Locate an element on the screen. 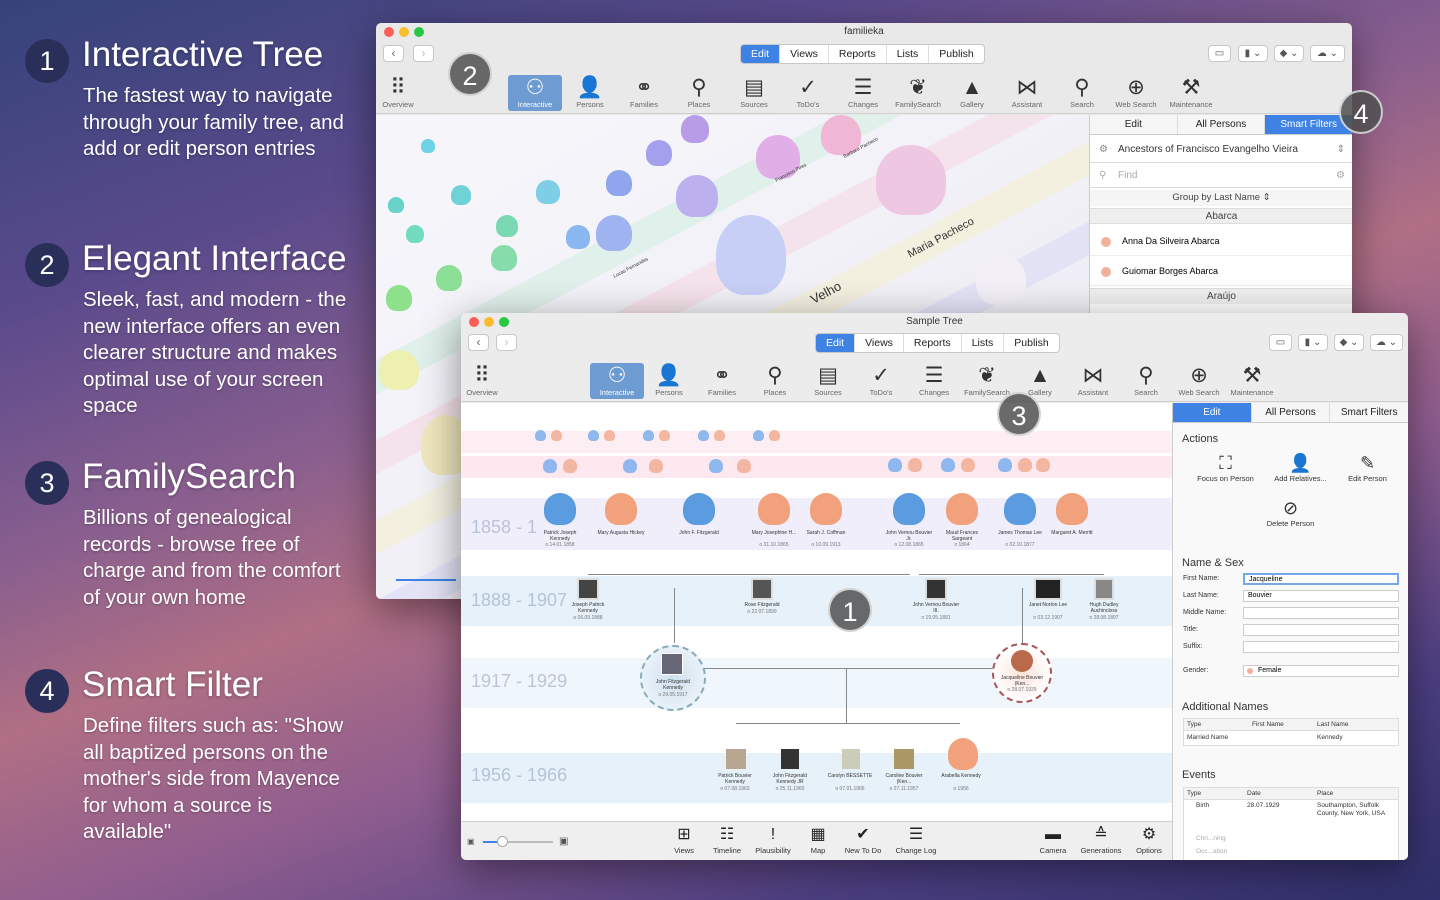  column-header: Last Name is located at coordinates (1346, 724).